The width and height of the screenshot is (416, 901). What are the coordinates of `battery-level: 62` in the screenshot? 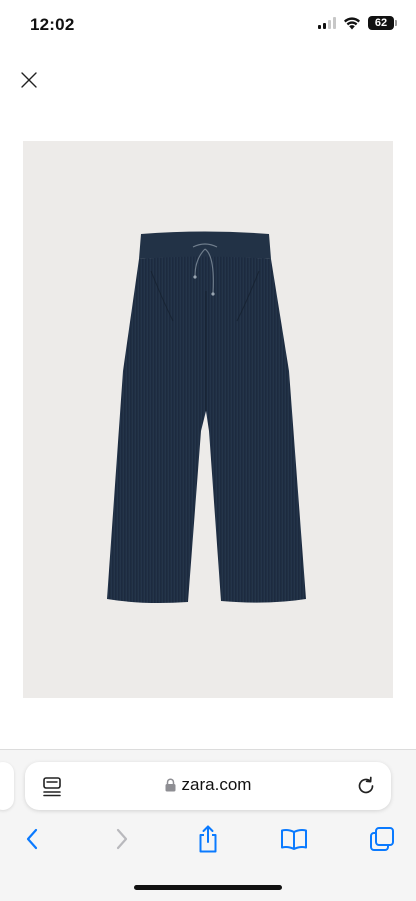 It's located at (381, 22).